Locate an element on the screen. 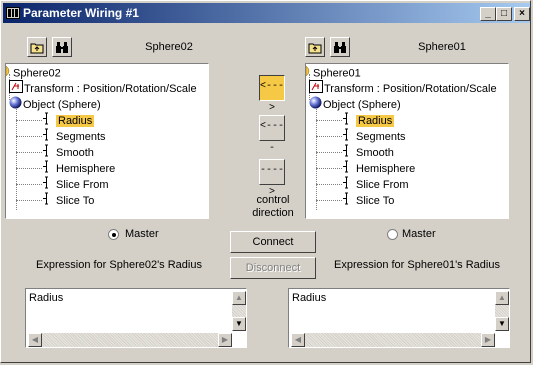  tree-item-label: Transform : Position/Rotation/Scale is located at coordinates (410, 88).